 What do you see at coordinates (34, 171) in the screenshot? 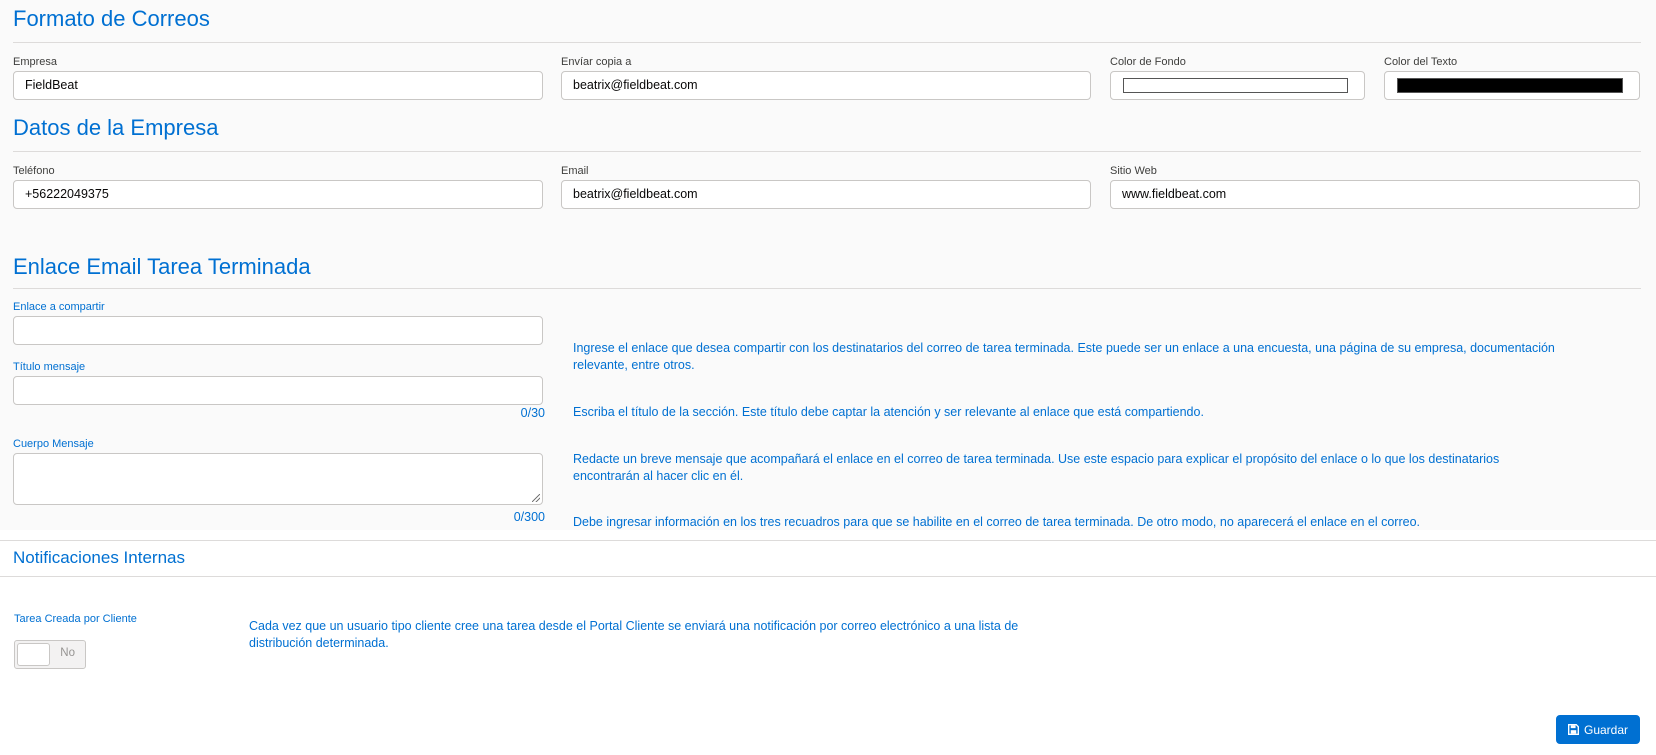
I see `telefono-label: Teléfono` at bounding box center [34, 171].